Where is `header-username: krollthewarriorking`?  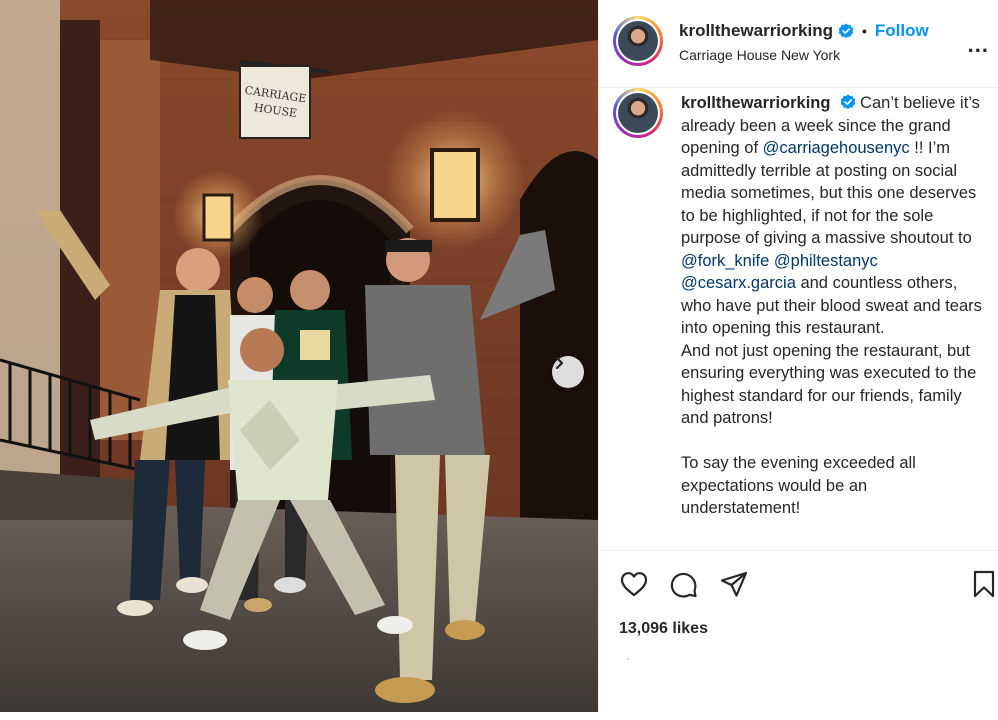
header-username: krollthewarriorking is located at coordinates (756, 31).